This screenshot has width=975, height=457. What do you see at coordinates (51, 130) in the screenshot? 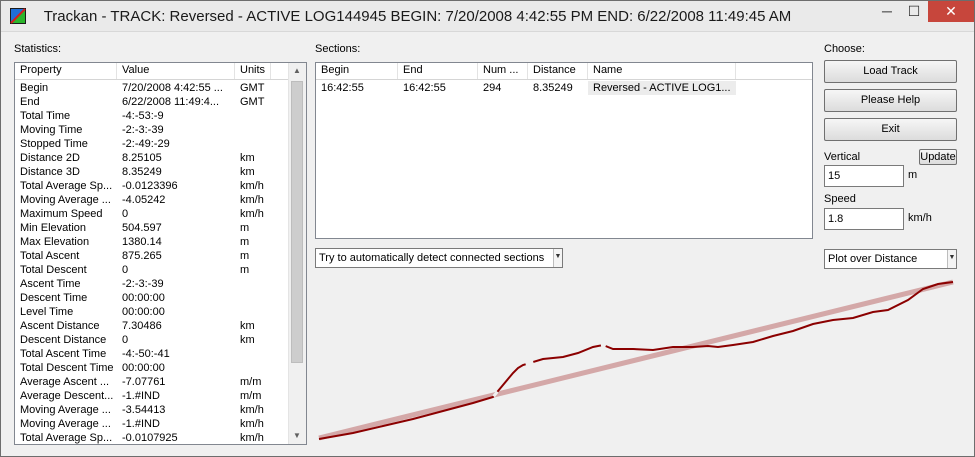
I see `statistics-cell-property: Moving Time` at bounding box center [51, 130].